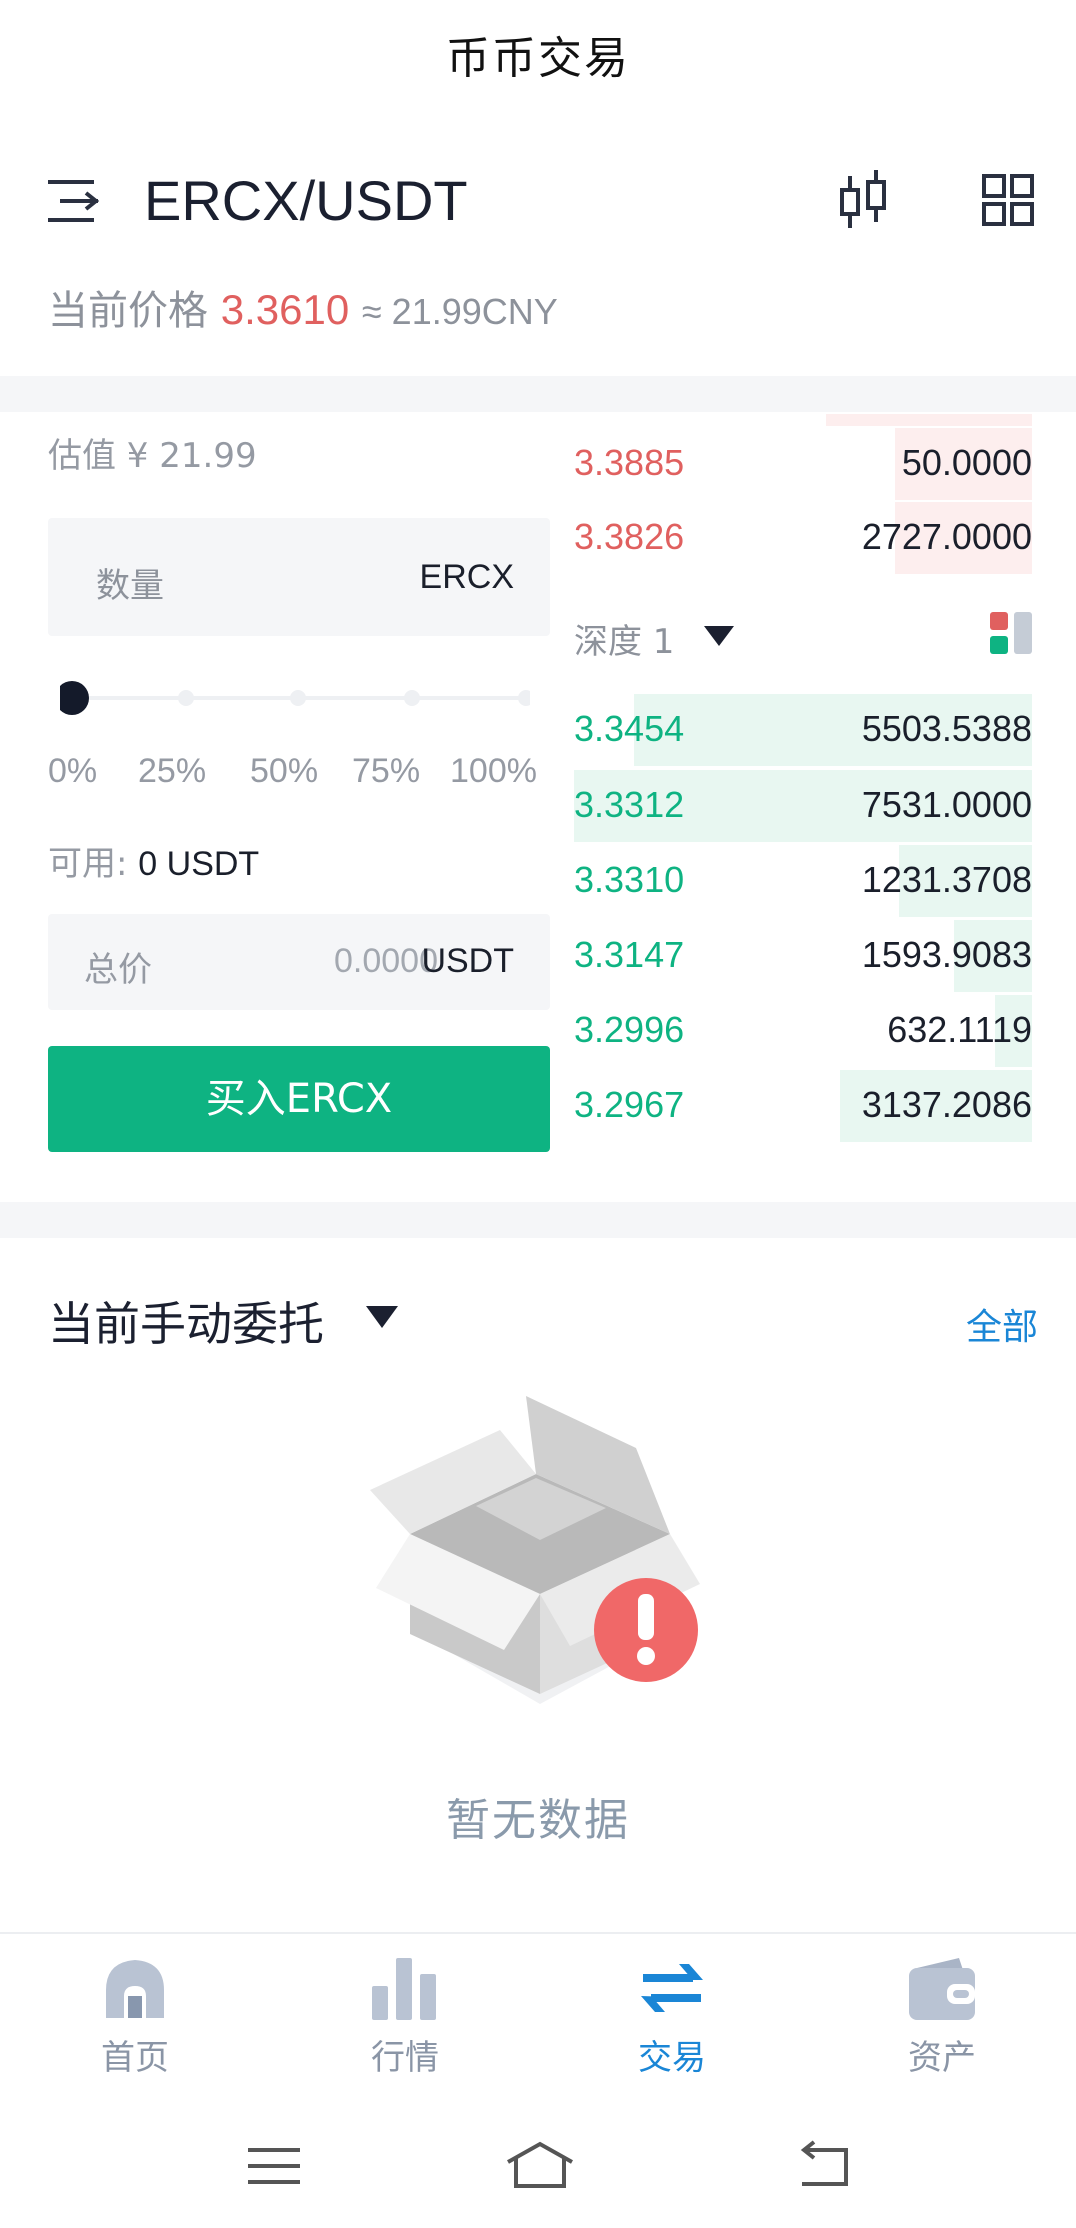 This screenshot has width=1076, height=2228. What do you see at coordinates (624, 638) in the screenshot?
I see `depth-selector: 深度 1` at bounding box center [624, 638].